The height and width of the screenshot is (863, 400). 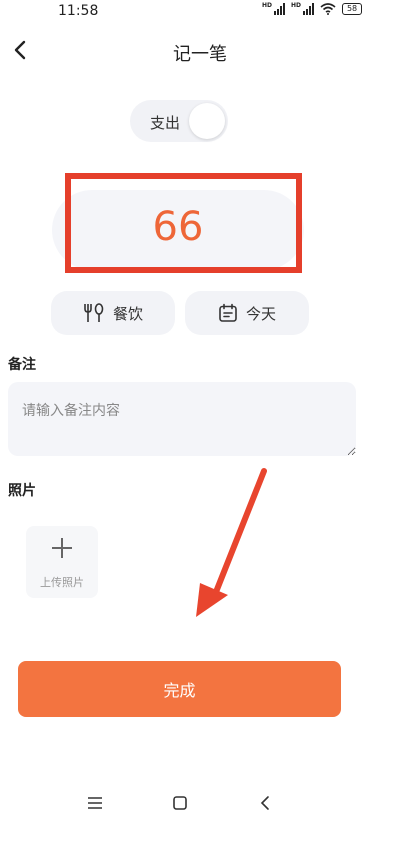 What do you see at coordinates (179, 689) in the screenshot?
I see `complete-button: 完成` at bounding box center [179, 689].